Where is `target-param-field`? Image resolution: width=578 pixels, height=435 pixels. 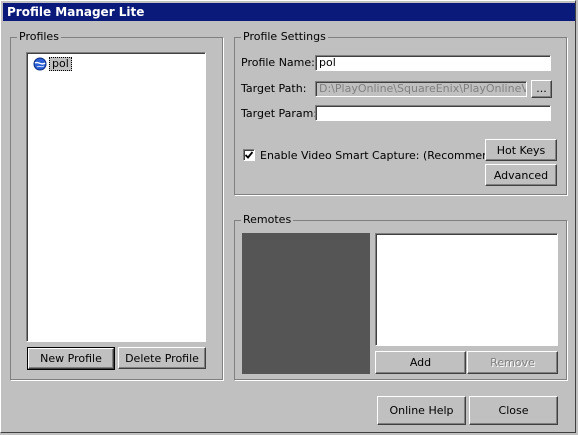
target-param-field is located at coordinates (433, 113).